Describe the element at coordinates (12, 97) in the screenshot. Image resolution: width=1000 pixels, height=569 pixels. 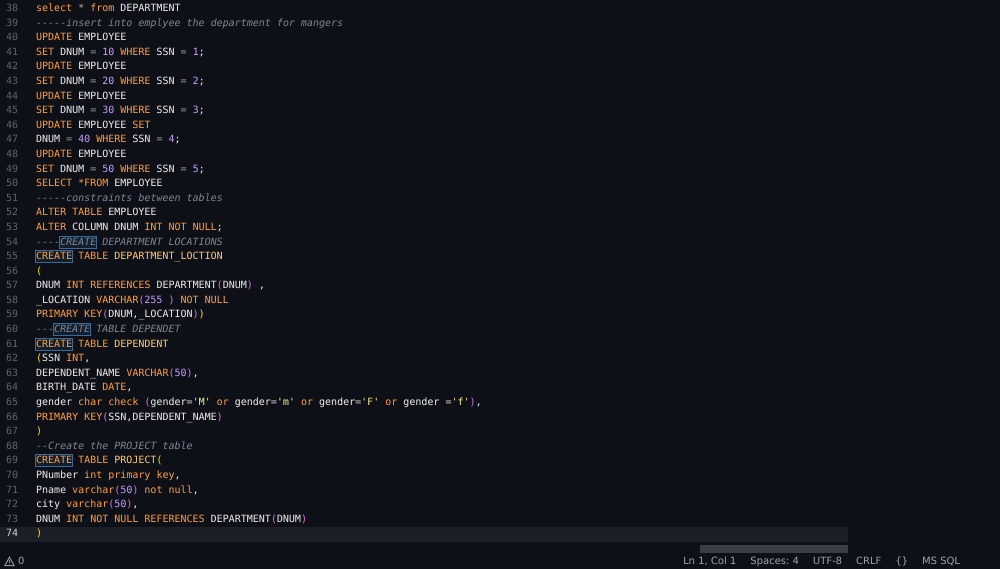
I see `line-number: 44` at that location.